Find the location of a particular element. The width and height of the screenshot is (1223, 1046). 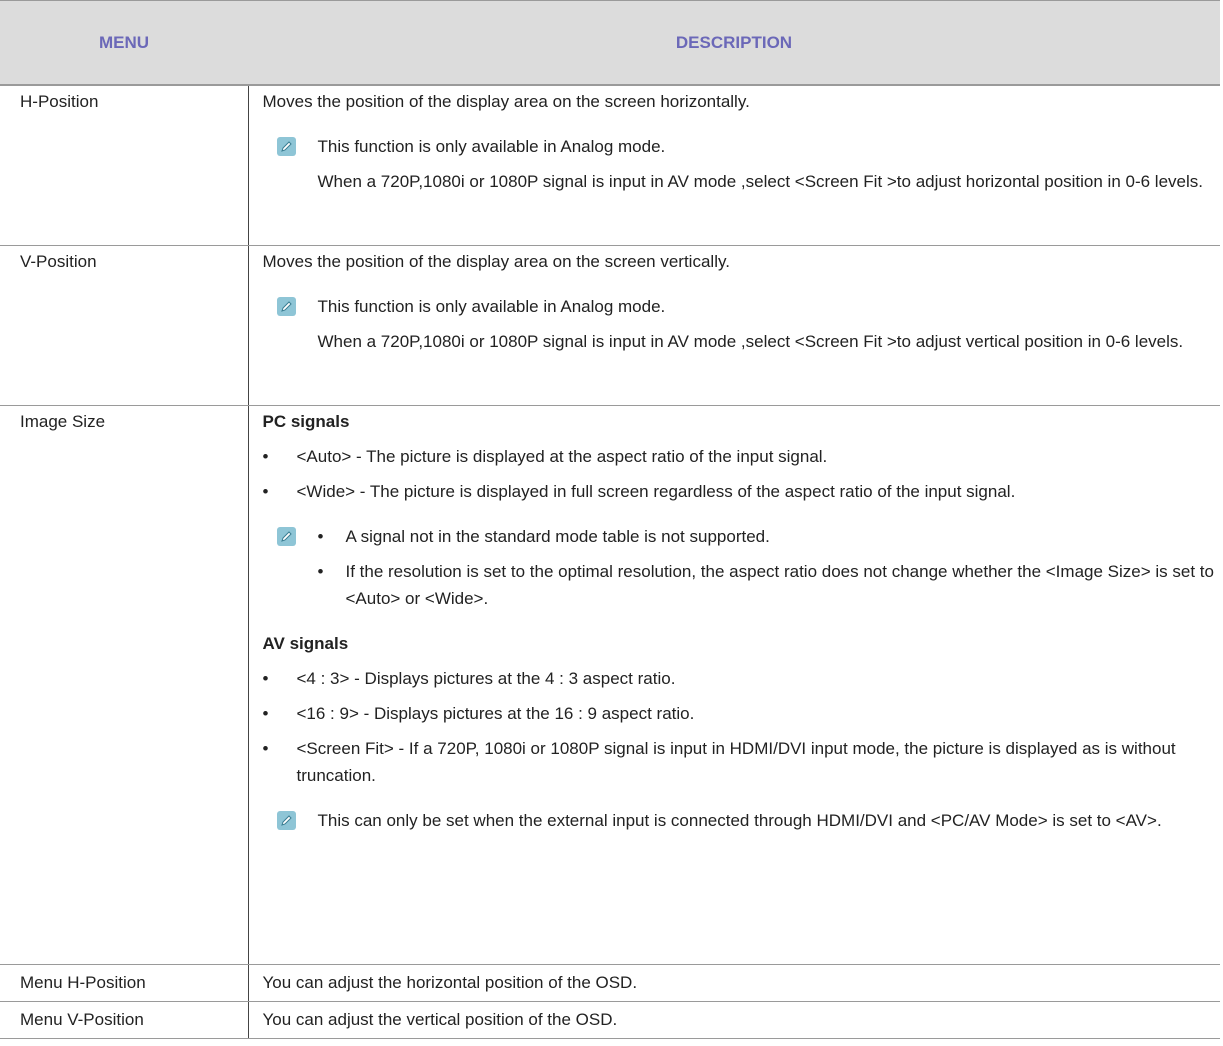

menu-column-header: MENU is located at coordinates (124, 43).